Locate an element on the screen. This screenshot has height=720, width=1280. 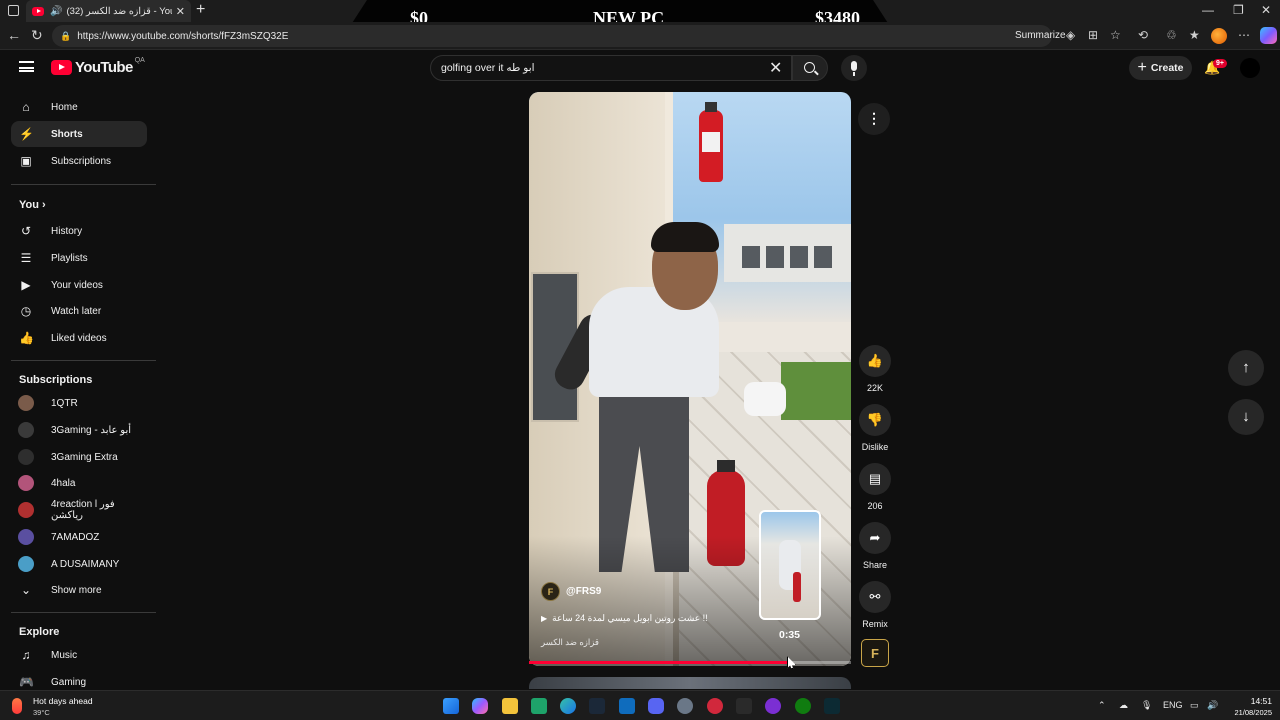
next-short-preview is located at coordinates (690, 683).